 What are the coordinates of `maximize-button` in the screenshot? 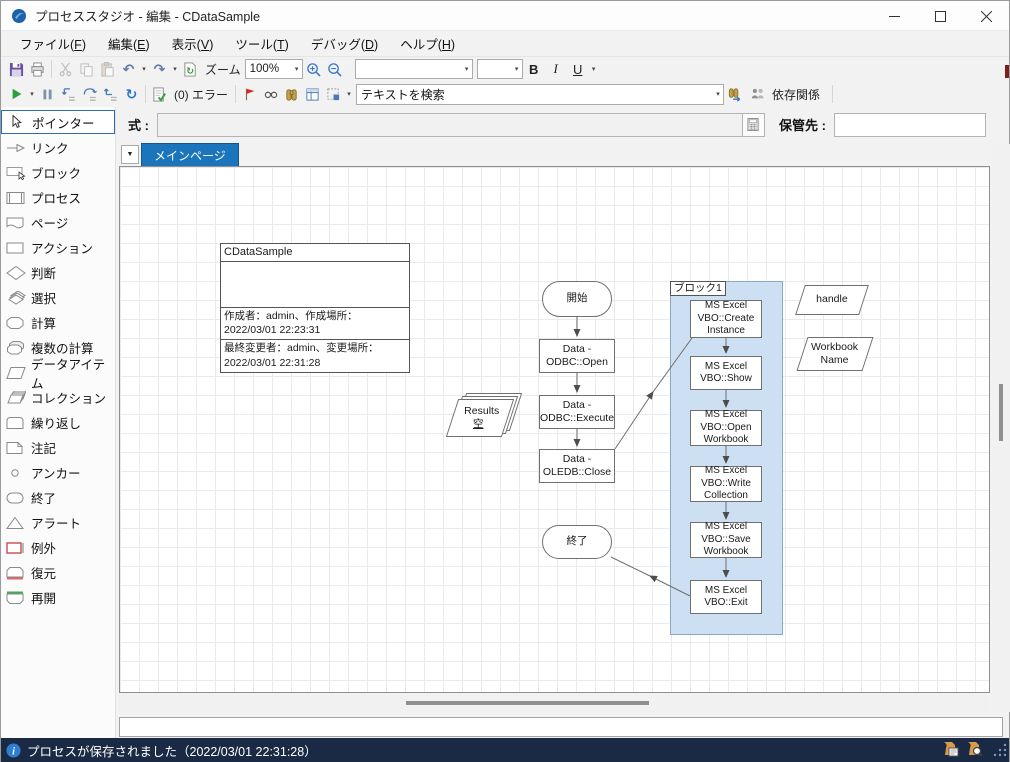 It's located at (940, 16).